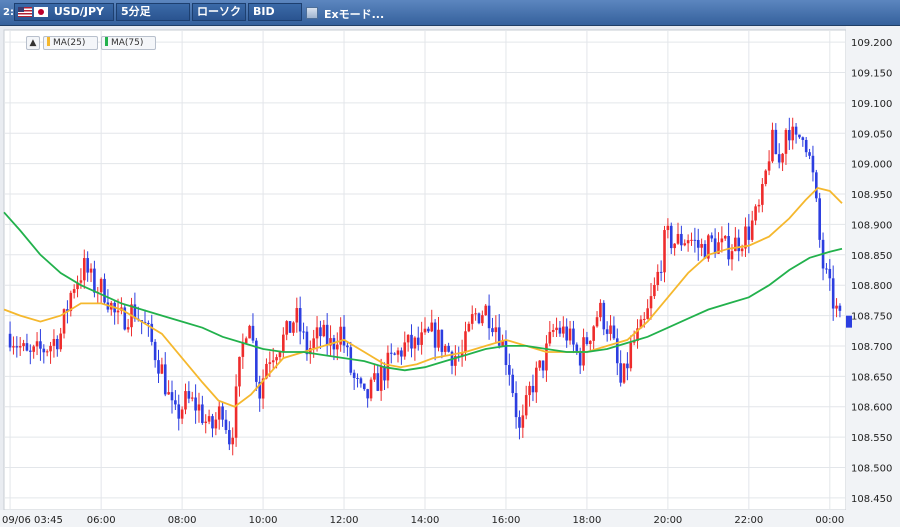 The image size is (900, 527). What do you see at coordinates (275, 12) in the screenshot?
I see `price-side-selector: BID` at bounding box center [275, 12].